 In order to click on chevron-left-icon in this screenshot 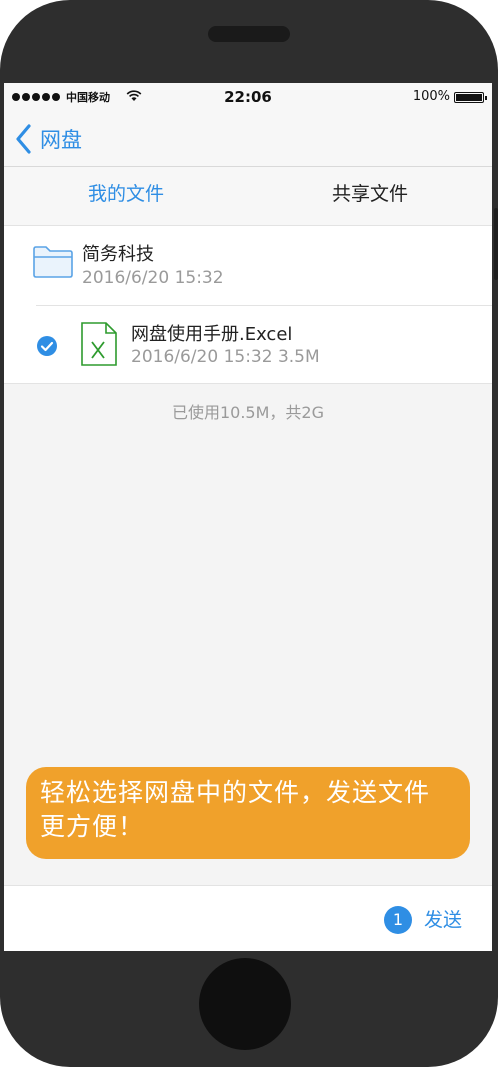, I will do `click(23, 139)`.